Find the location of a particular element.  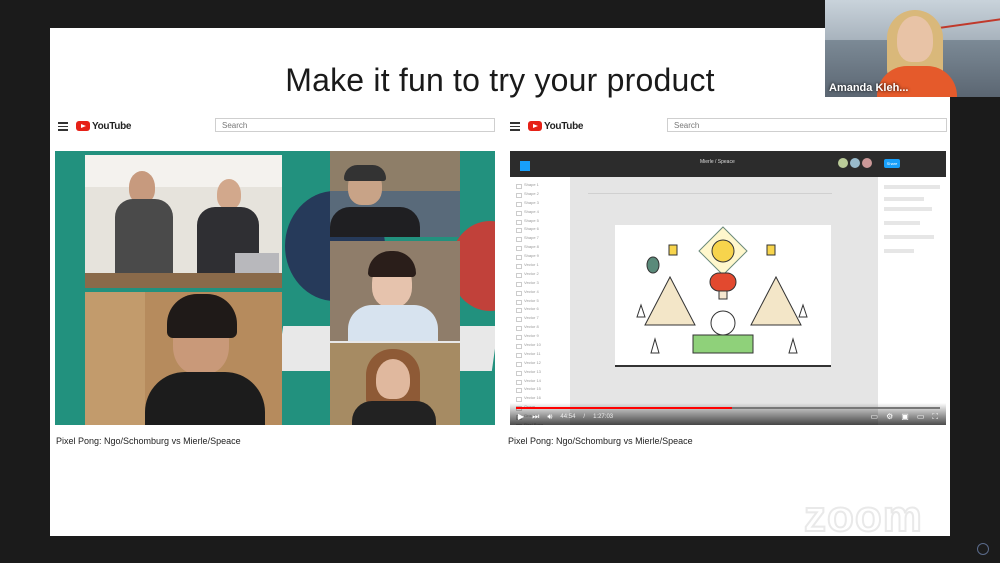

figma-layer-item: Vector 3 is located at coordinates (540, 283).